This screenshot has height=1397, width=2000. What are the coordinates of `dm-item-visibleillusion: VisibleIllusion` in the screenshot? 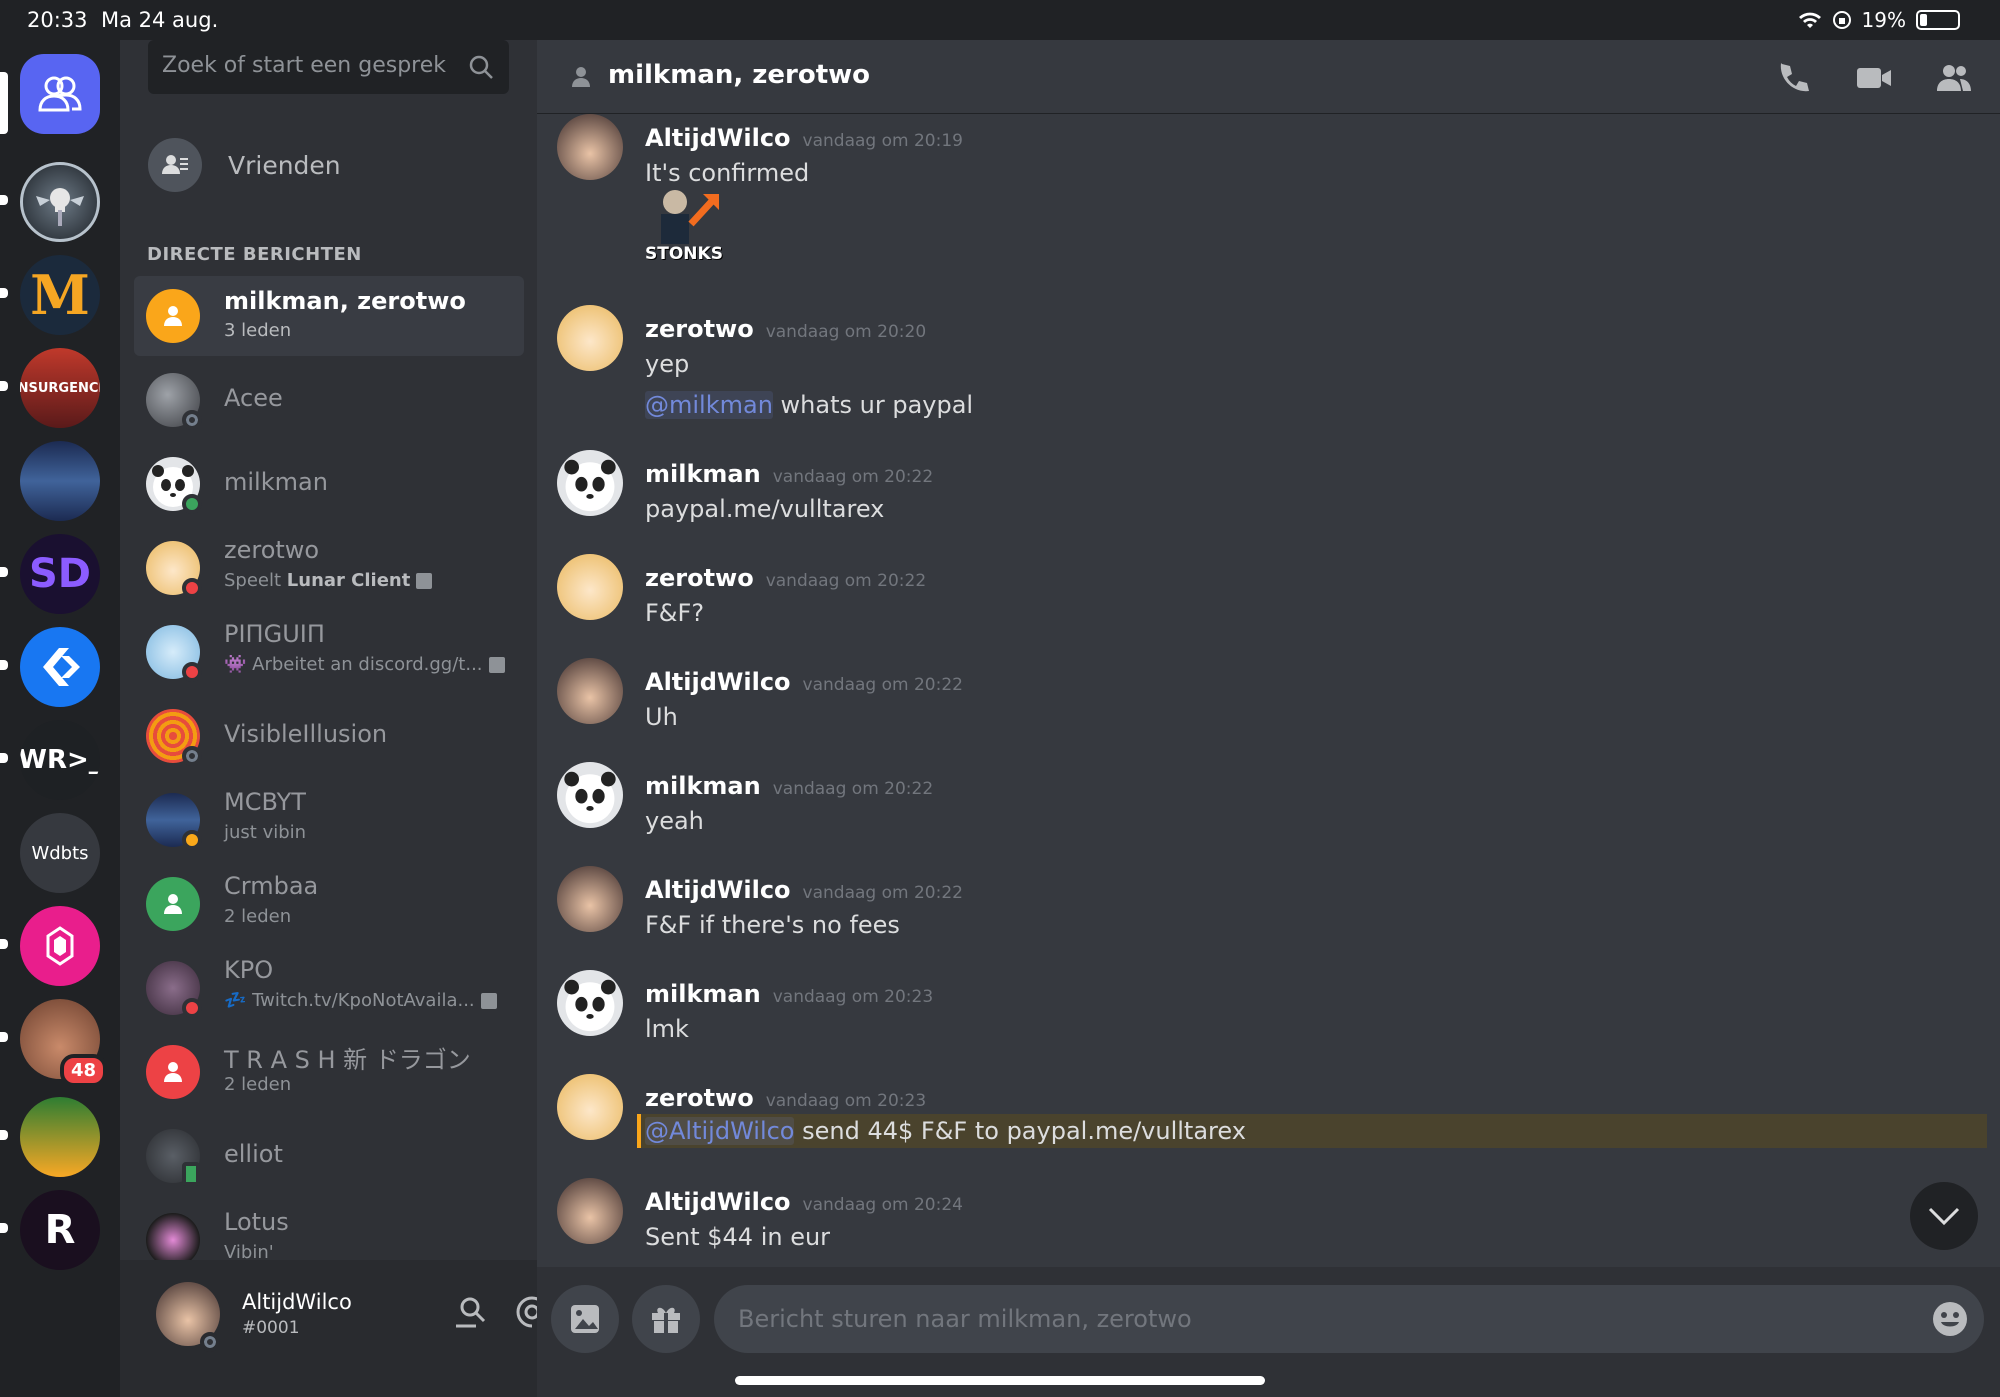 It's located at (329, 736).